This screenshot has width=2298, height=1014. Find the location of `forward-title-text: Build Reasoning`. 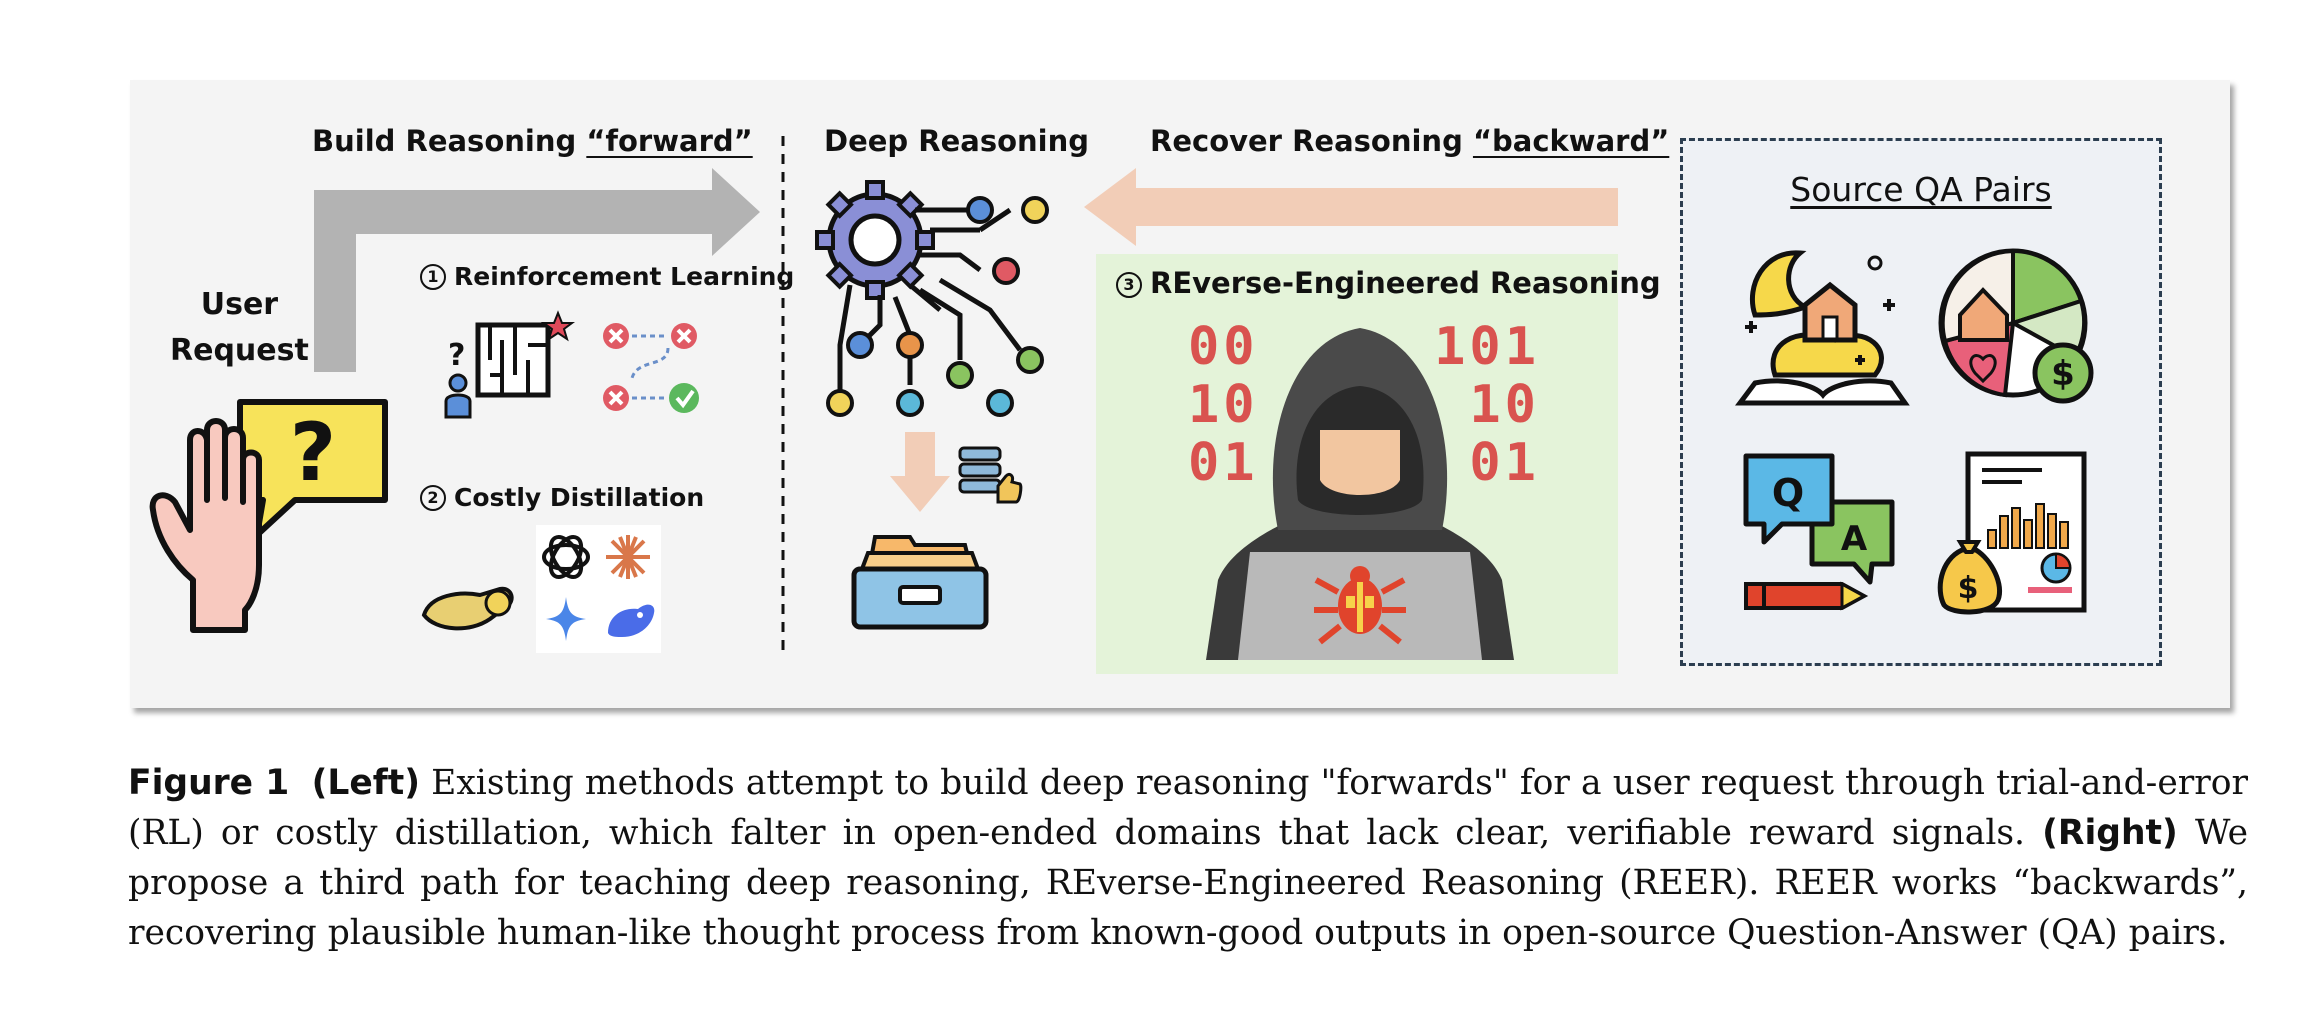

forward-title-text: Build Reasoning is located at coordinates (449, 141).